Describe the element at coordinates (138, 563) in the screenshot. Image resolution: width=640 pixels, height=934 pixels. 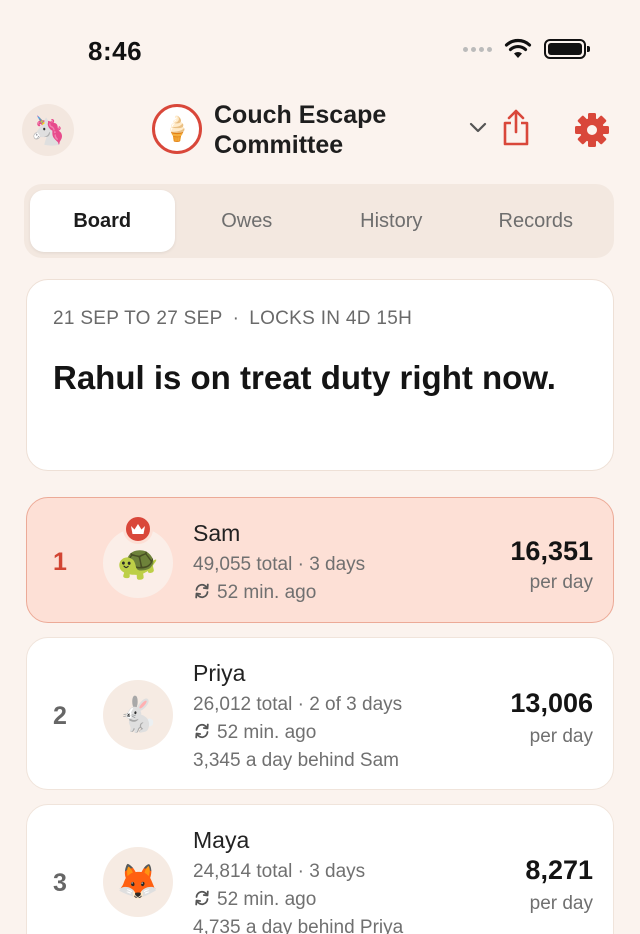
I see `turtle-icon: 🐢` at that location.